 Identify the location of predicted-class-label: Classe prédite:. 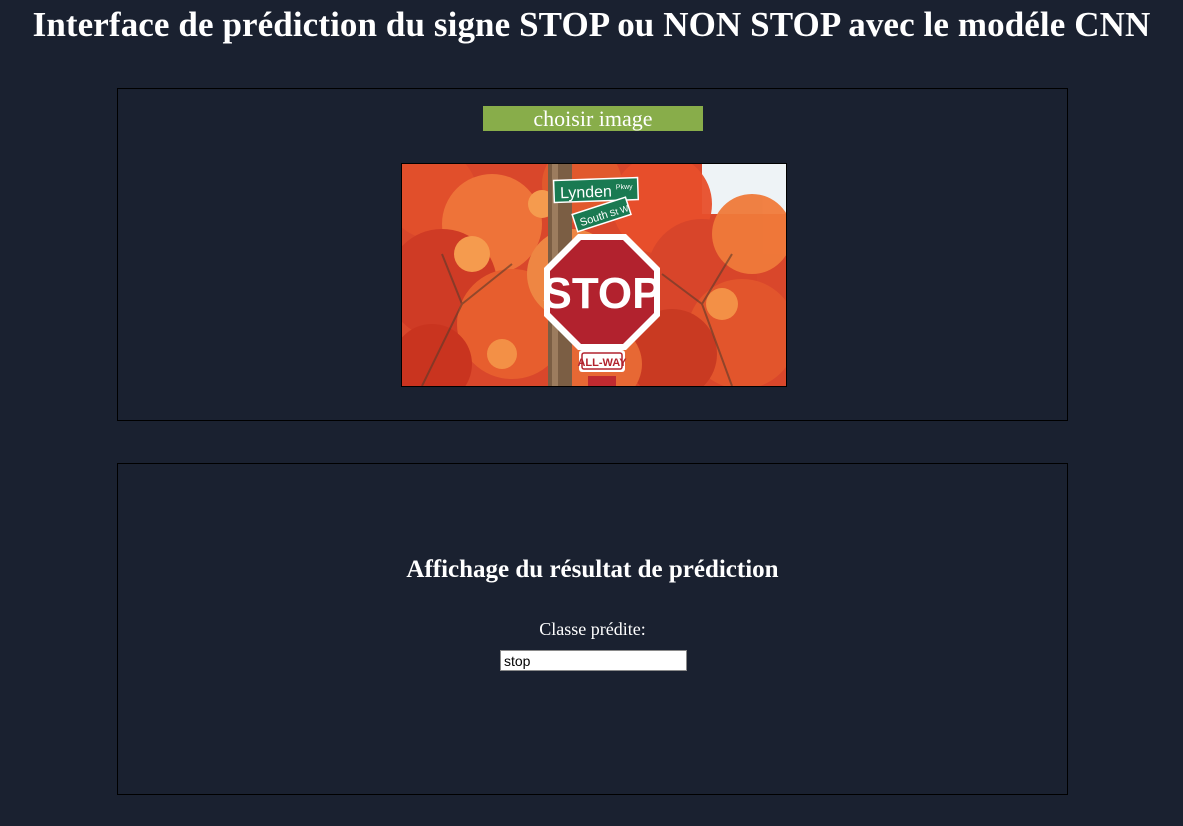
(592, 629).